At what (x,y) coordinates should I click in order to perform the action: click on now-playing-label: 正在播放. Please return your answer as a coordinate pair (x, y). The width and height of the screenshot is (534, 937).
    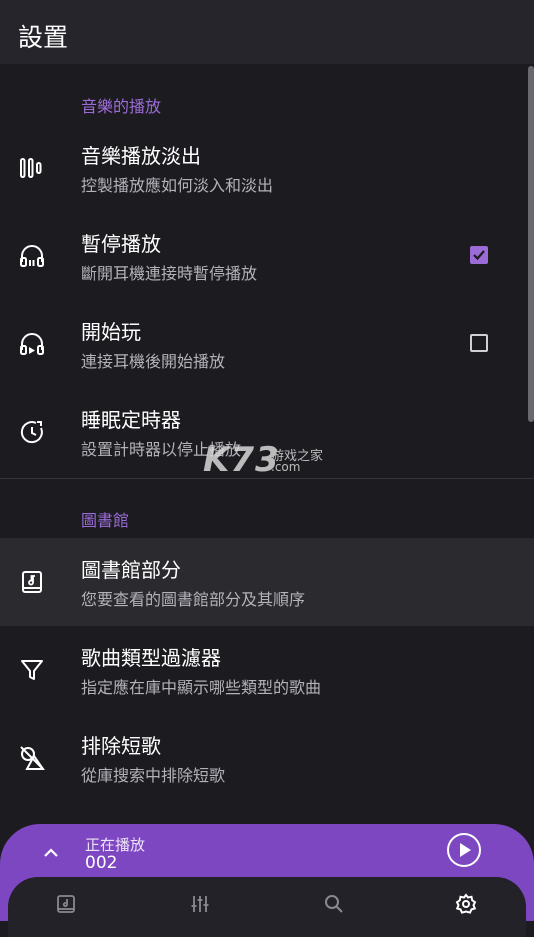
    Looking at the image, I should click on (115, 845).